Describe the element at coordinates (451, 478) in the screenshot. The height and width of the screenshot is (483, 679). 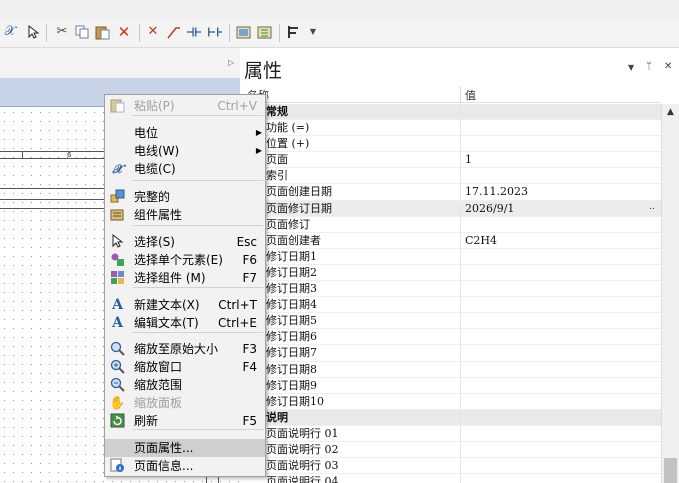
I see `property-row: 页面说明行 04` at that location.